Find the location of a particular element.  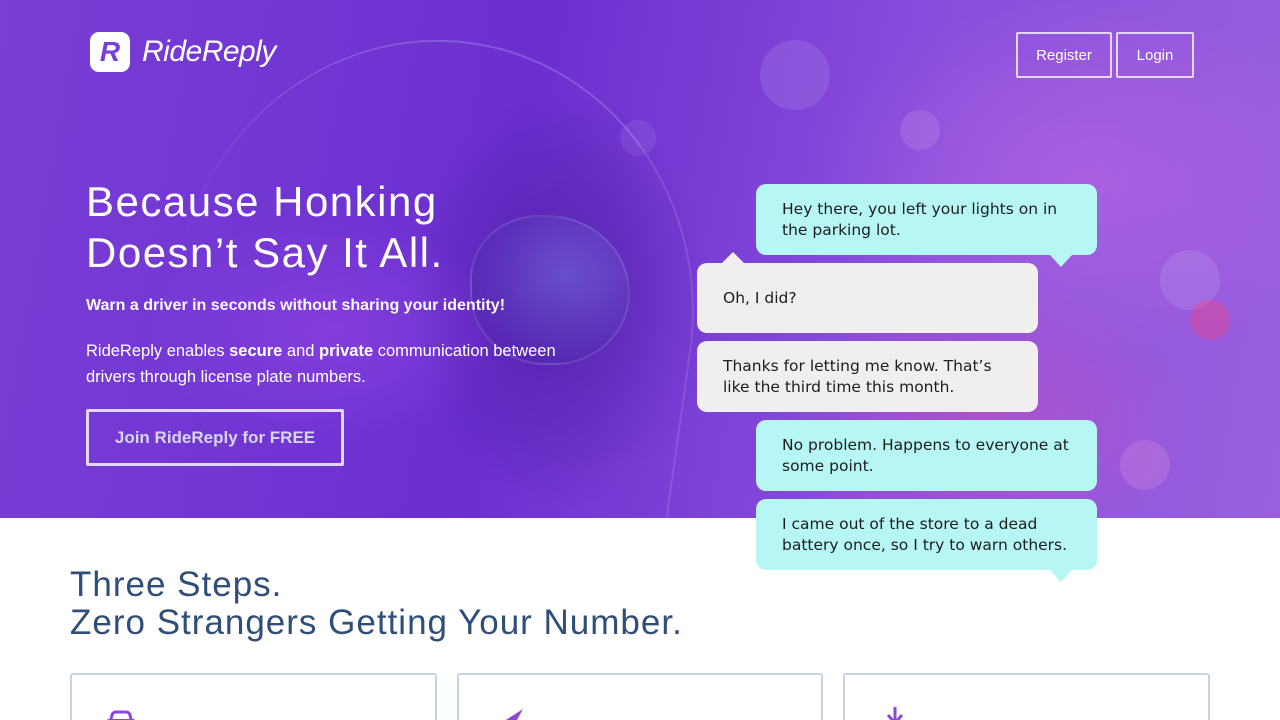

join-free-button: Join RideReply for FREE is located at coordinates (215, 437).